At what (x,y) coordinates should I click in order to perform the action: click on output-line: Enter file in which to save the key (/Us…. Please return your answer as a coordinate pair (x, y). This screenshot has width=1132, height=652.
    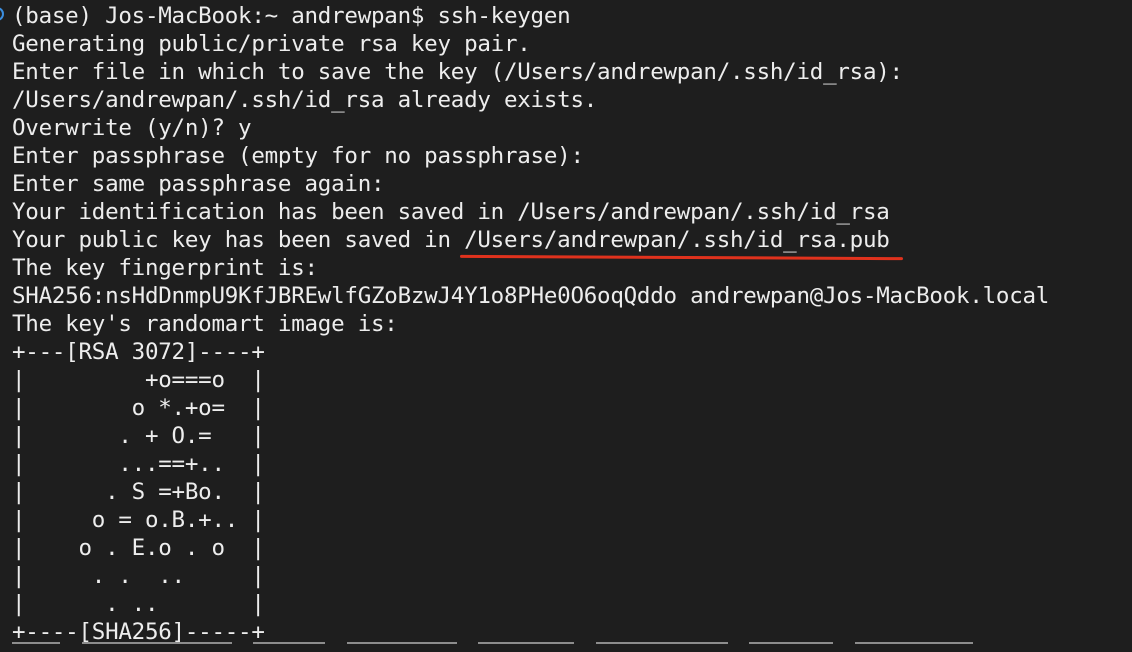
    Looking at the image, I should click on (457, 72).